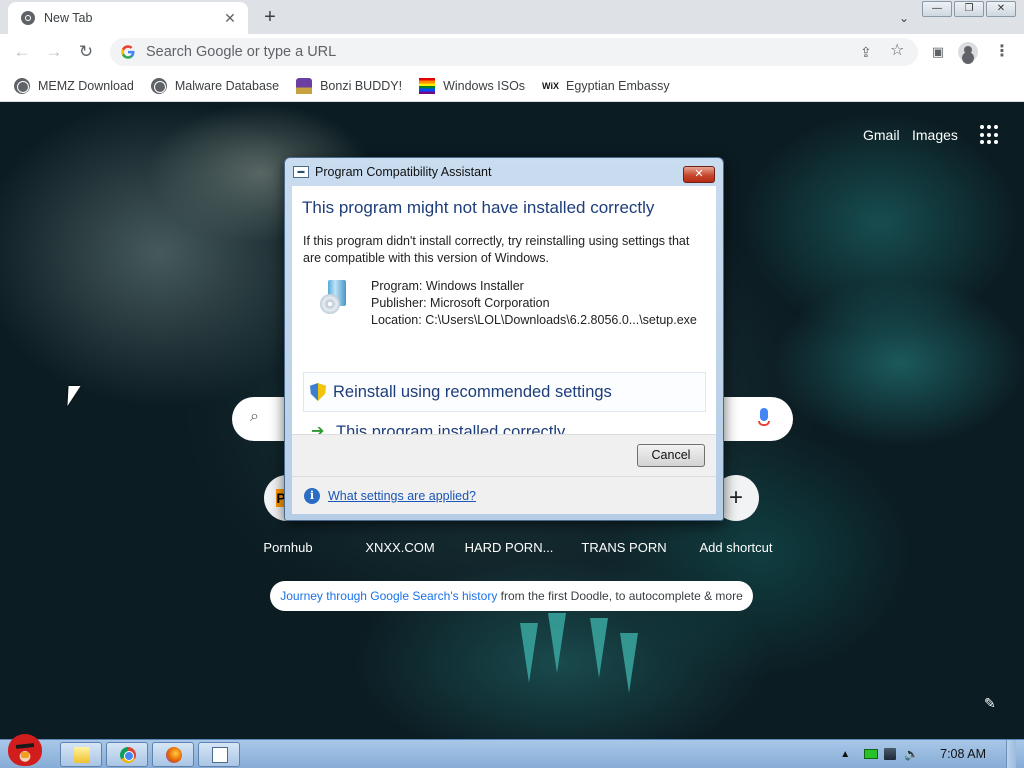 This screenshot has width=1024, height=768. Describe the element at coordinates (301, 172) in the screenshot. I see `compatibility-app-icon: ▬` at that location.